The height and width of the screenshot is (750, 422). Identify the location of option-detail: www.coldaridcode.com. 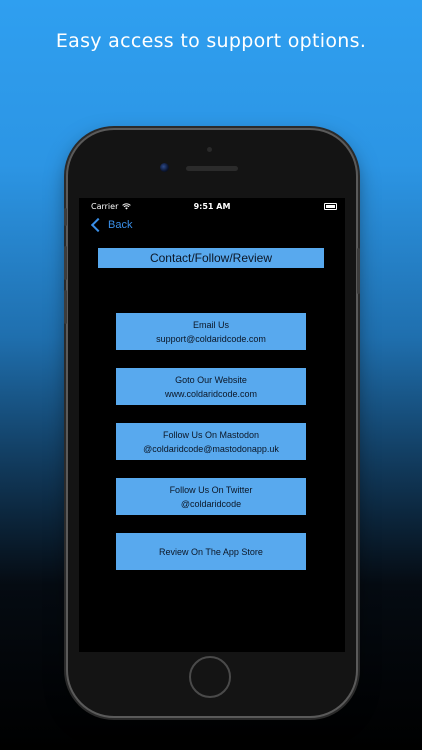
(211, 393).